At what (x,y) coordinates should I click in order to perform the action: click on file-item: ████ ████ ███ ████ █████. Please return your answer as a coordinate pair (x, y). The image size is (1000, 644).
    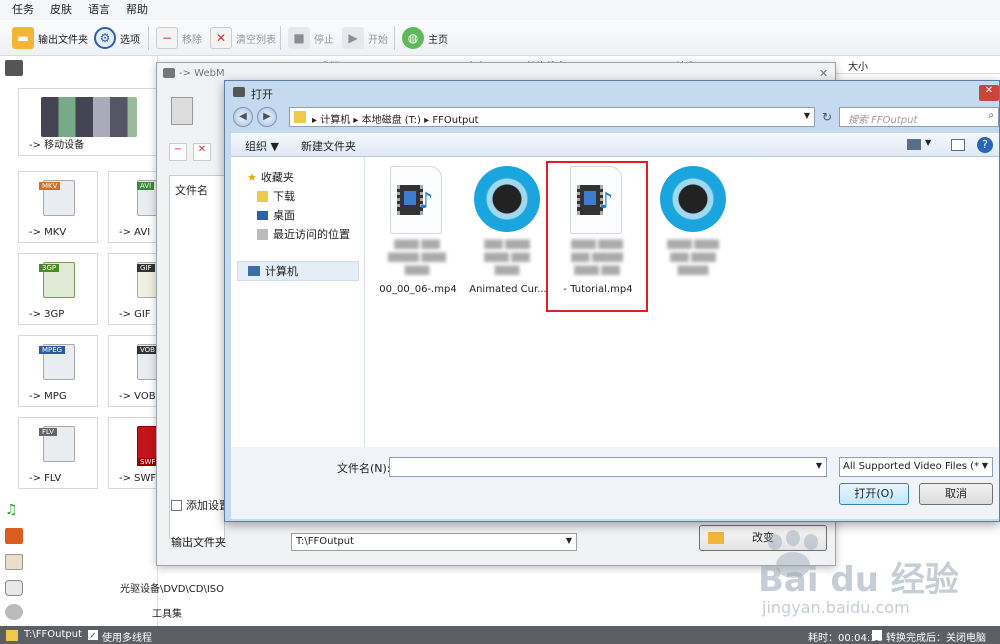
    Looking at the image, I should click on (694, 232).